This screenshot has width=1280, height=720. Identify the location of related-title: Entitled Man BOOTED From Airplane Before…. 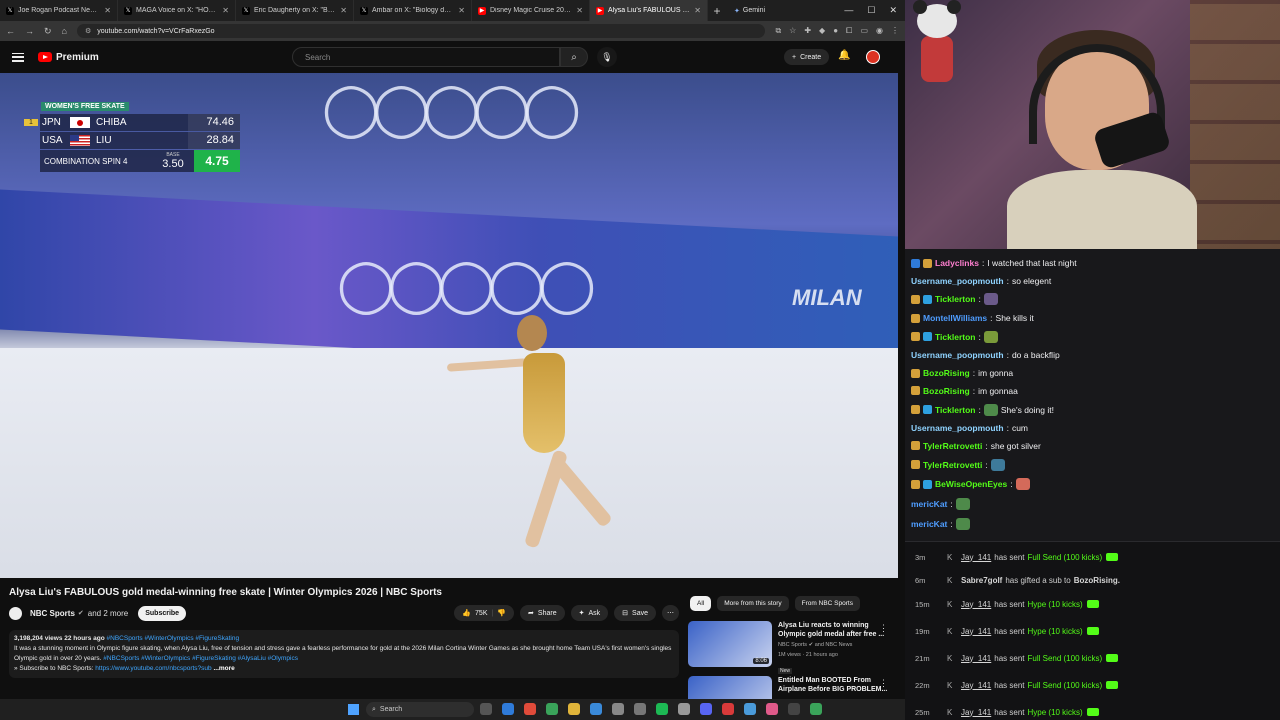
(833, 685).